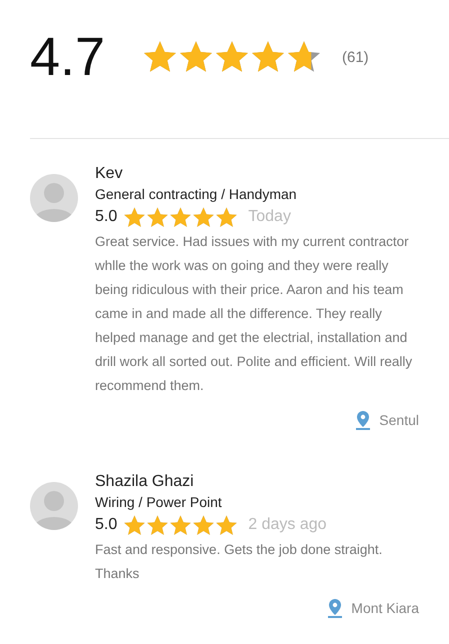 The height and width of the screenshot is (644, 449). I want to click on service-category: General contracting / Handyman, so click(196, 194).